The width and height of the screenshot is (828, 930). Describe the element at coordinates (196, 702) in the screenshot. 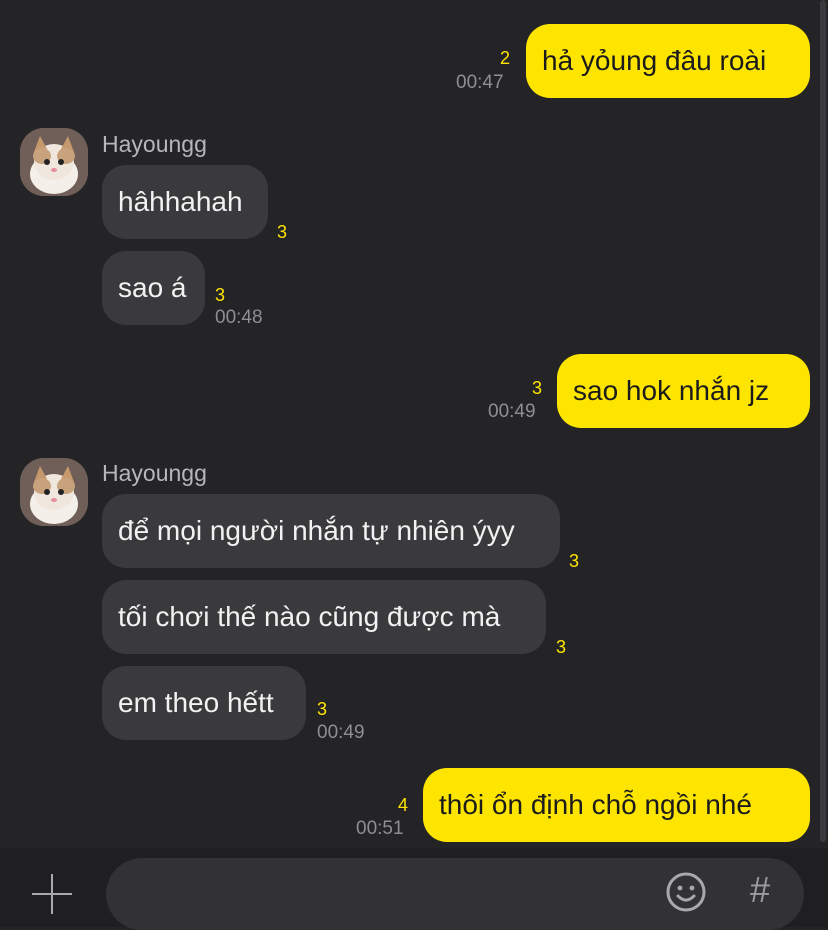

I see `message-text: em theo hếtt` at that location.